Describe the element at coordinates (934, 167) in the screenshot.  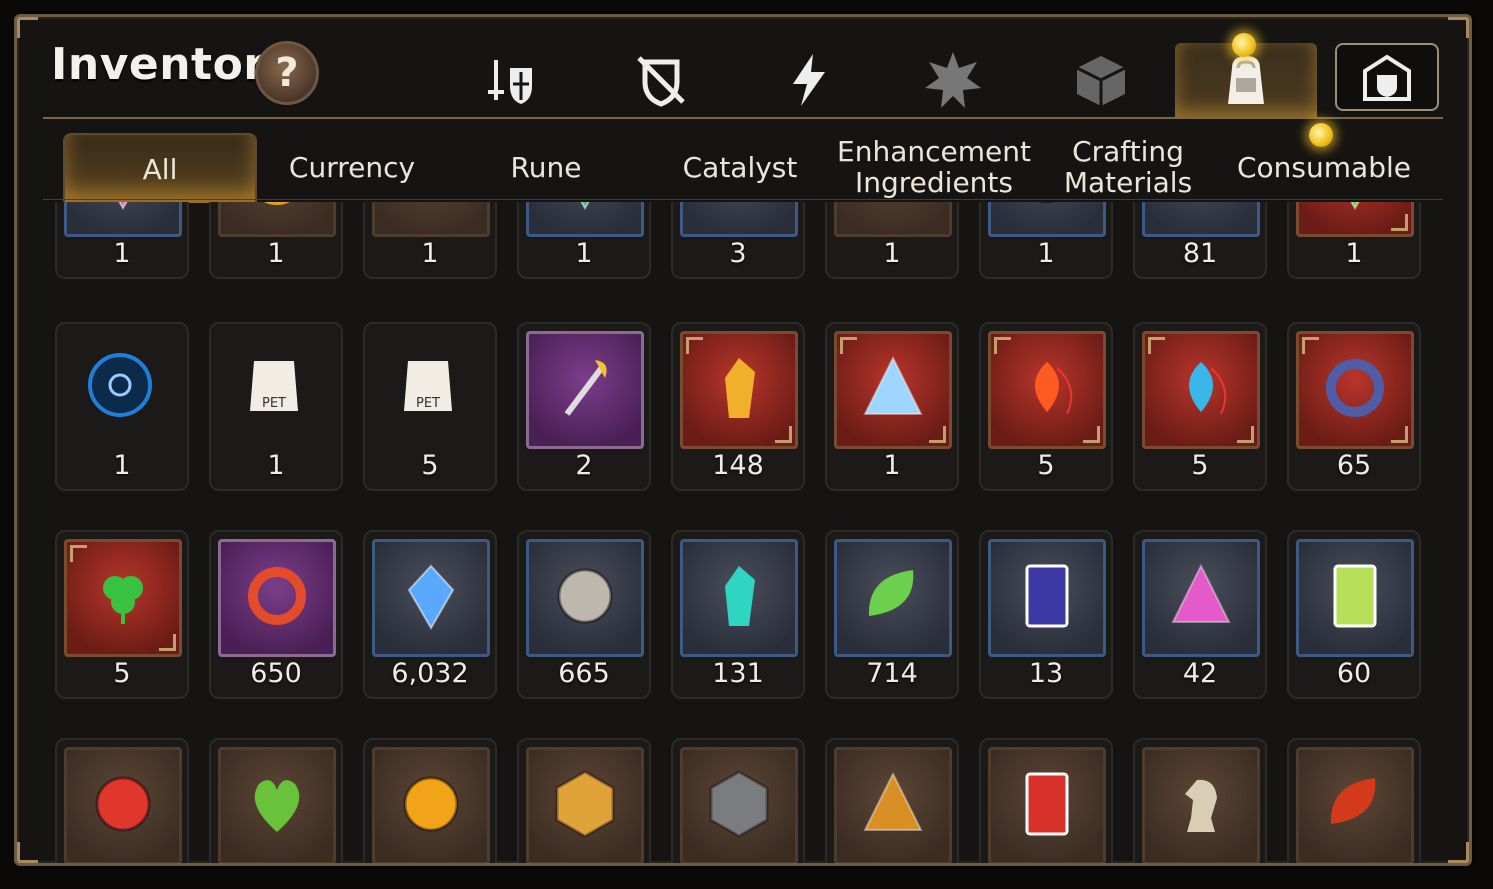
I see `tab-enhancement-ingredients: Enhancement Ingredients` at that location.